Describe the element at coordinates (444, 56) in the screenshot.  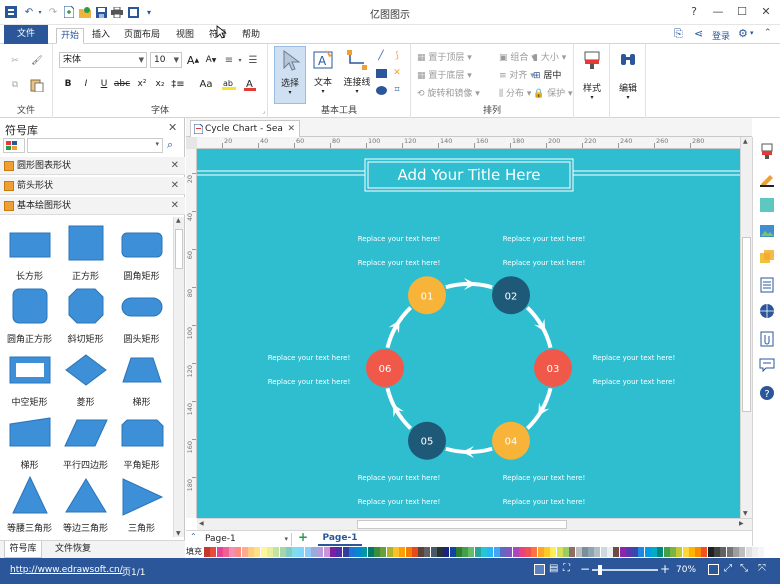
I see `bring-to-front-button: ▦ 置于顶层 ▾` at that location.